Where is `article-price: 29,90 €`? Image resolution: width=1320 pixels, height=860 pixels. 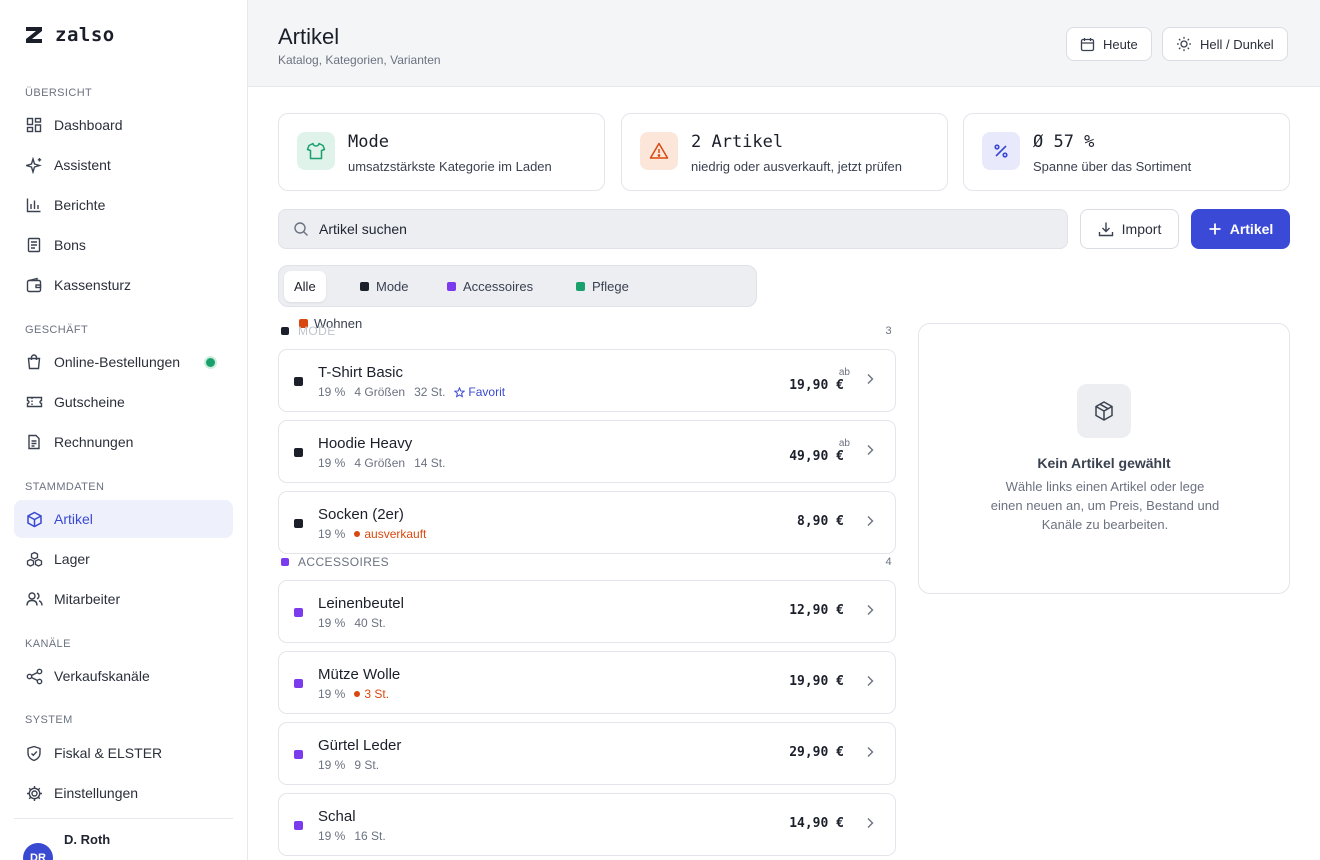
article-price: 29,90 € is located at coordinates (816, 752).